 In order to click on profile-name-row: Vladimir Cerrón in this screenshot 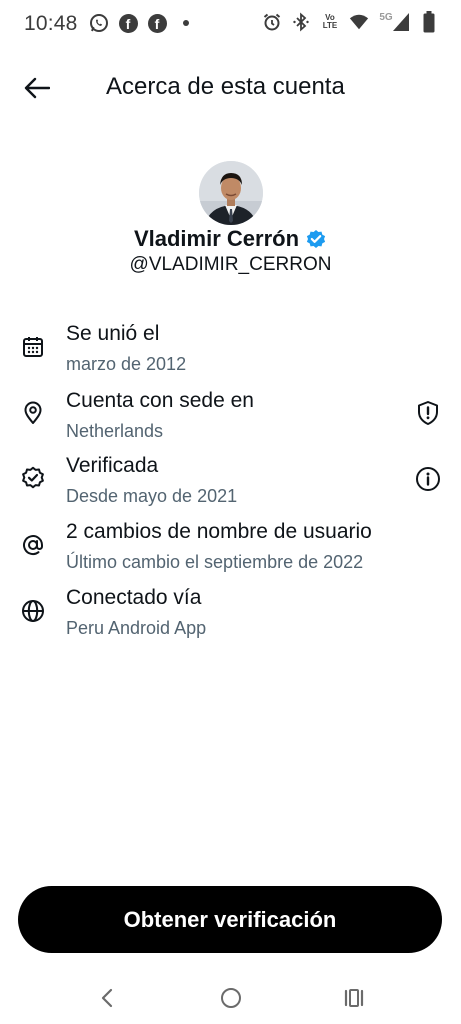, I will do `click(230, 239)`.